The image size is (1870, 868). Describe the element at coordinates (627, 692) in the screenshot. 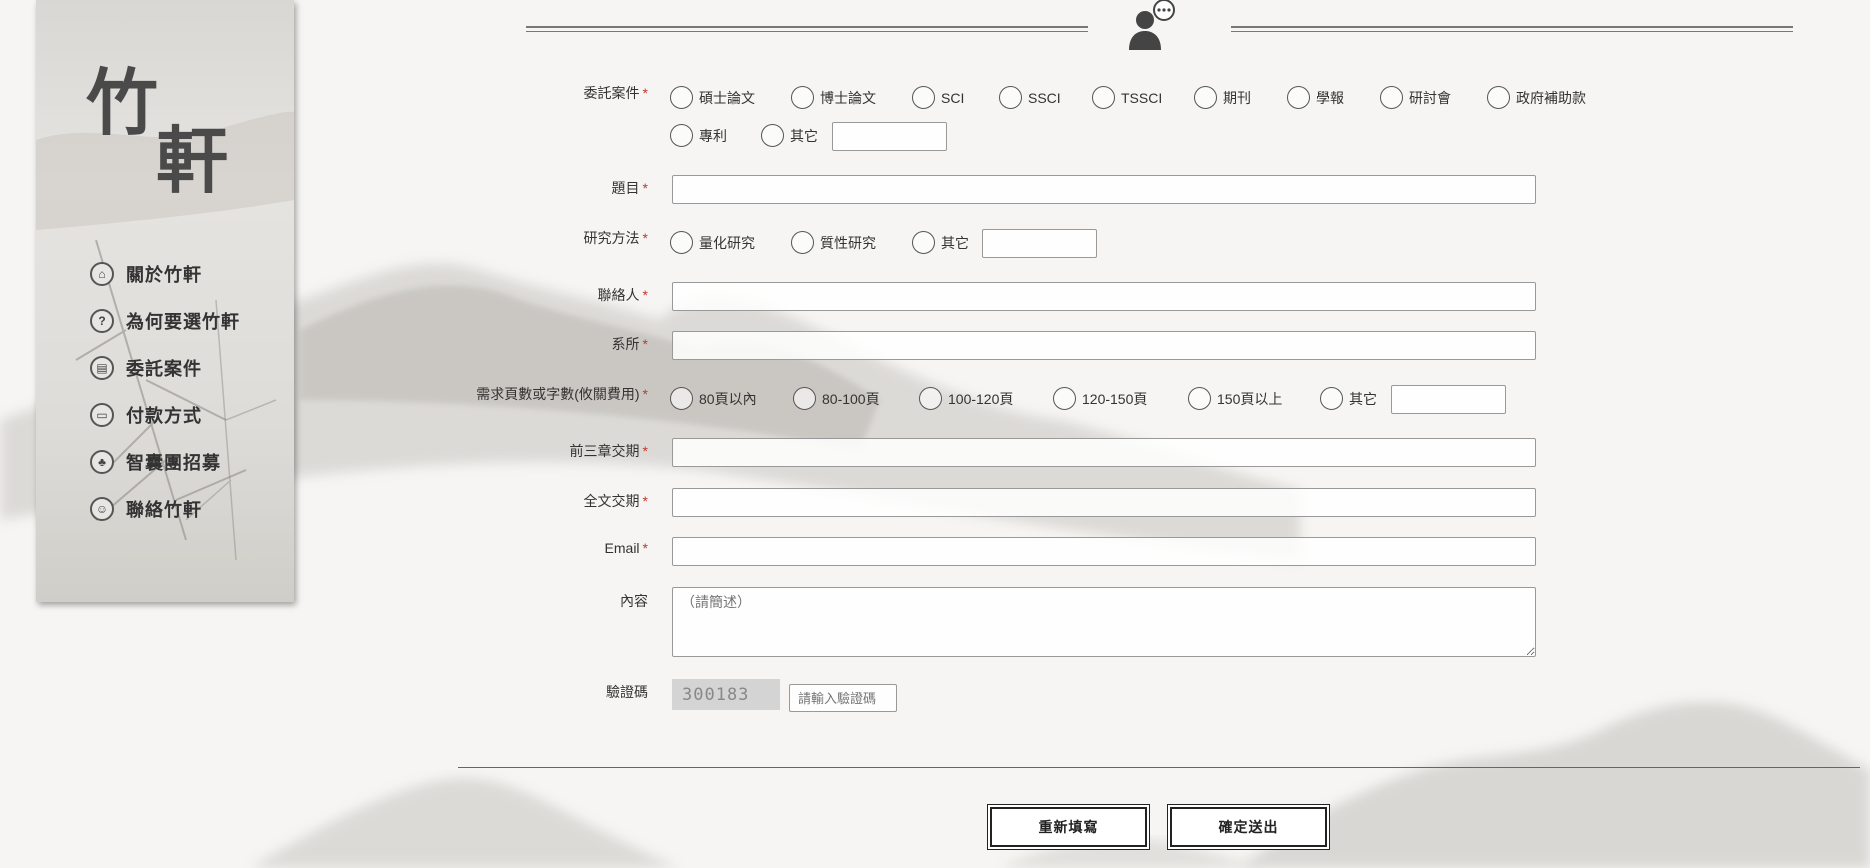

I see `captcha-label: 驗證碼` at that location.